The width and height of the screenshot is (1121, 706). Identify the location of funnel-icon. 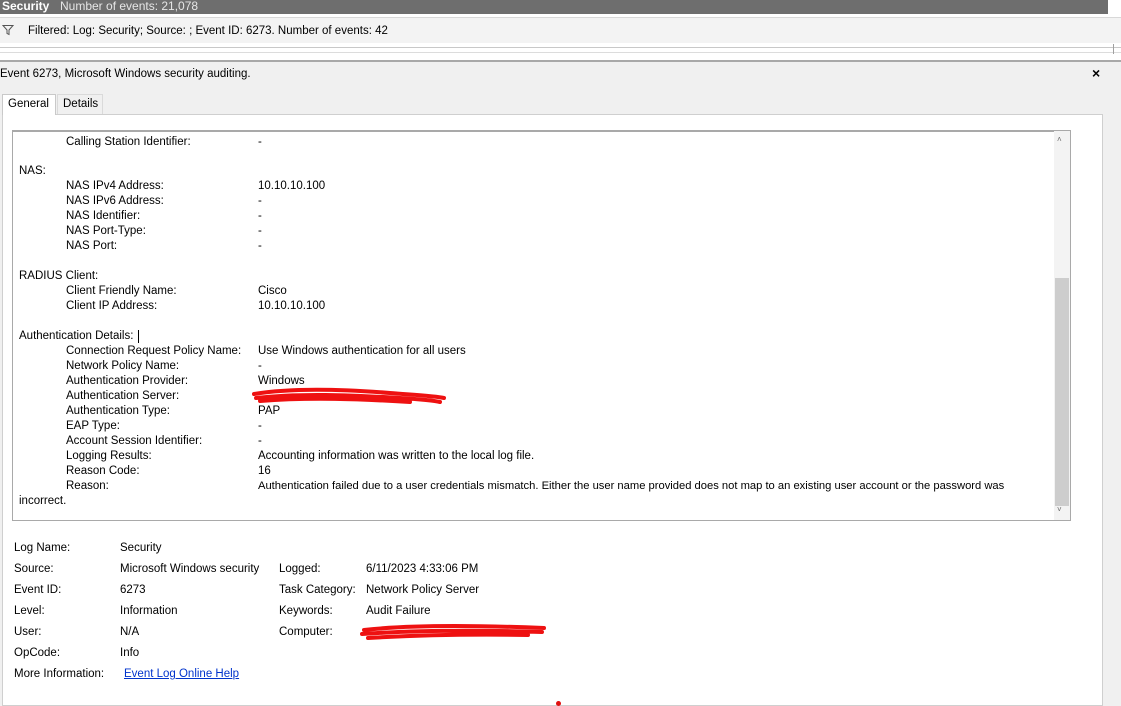
(8, 30).